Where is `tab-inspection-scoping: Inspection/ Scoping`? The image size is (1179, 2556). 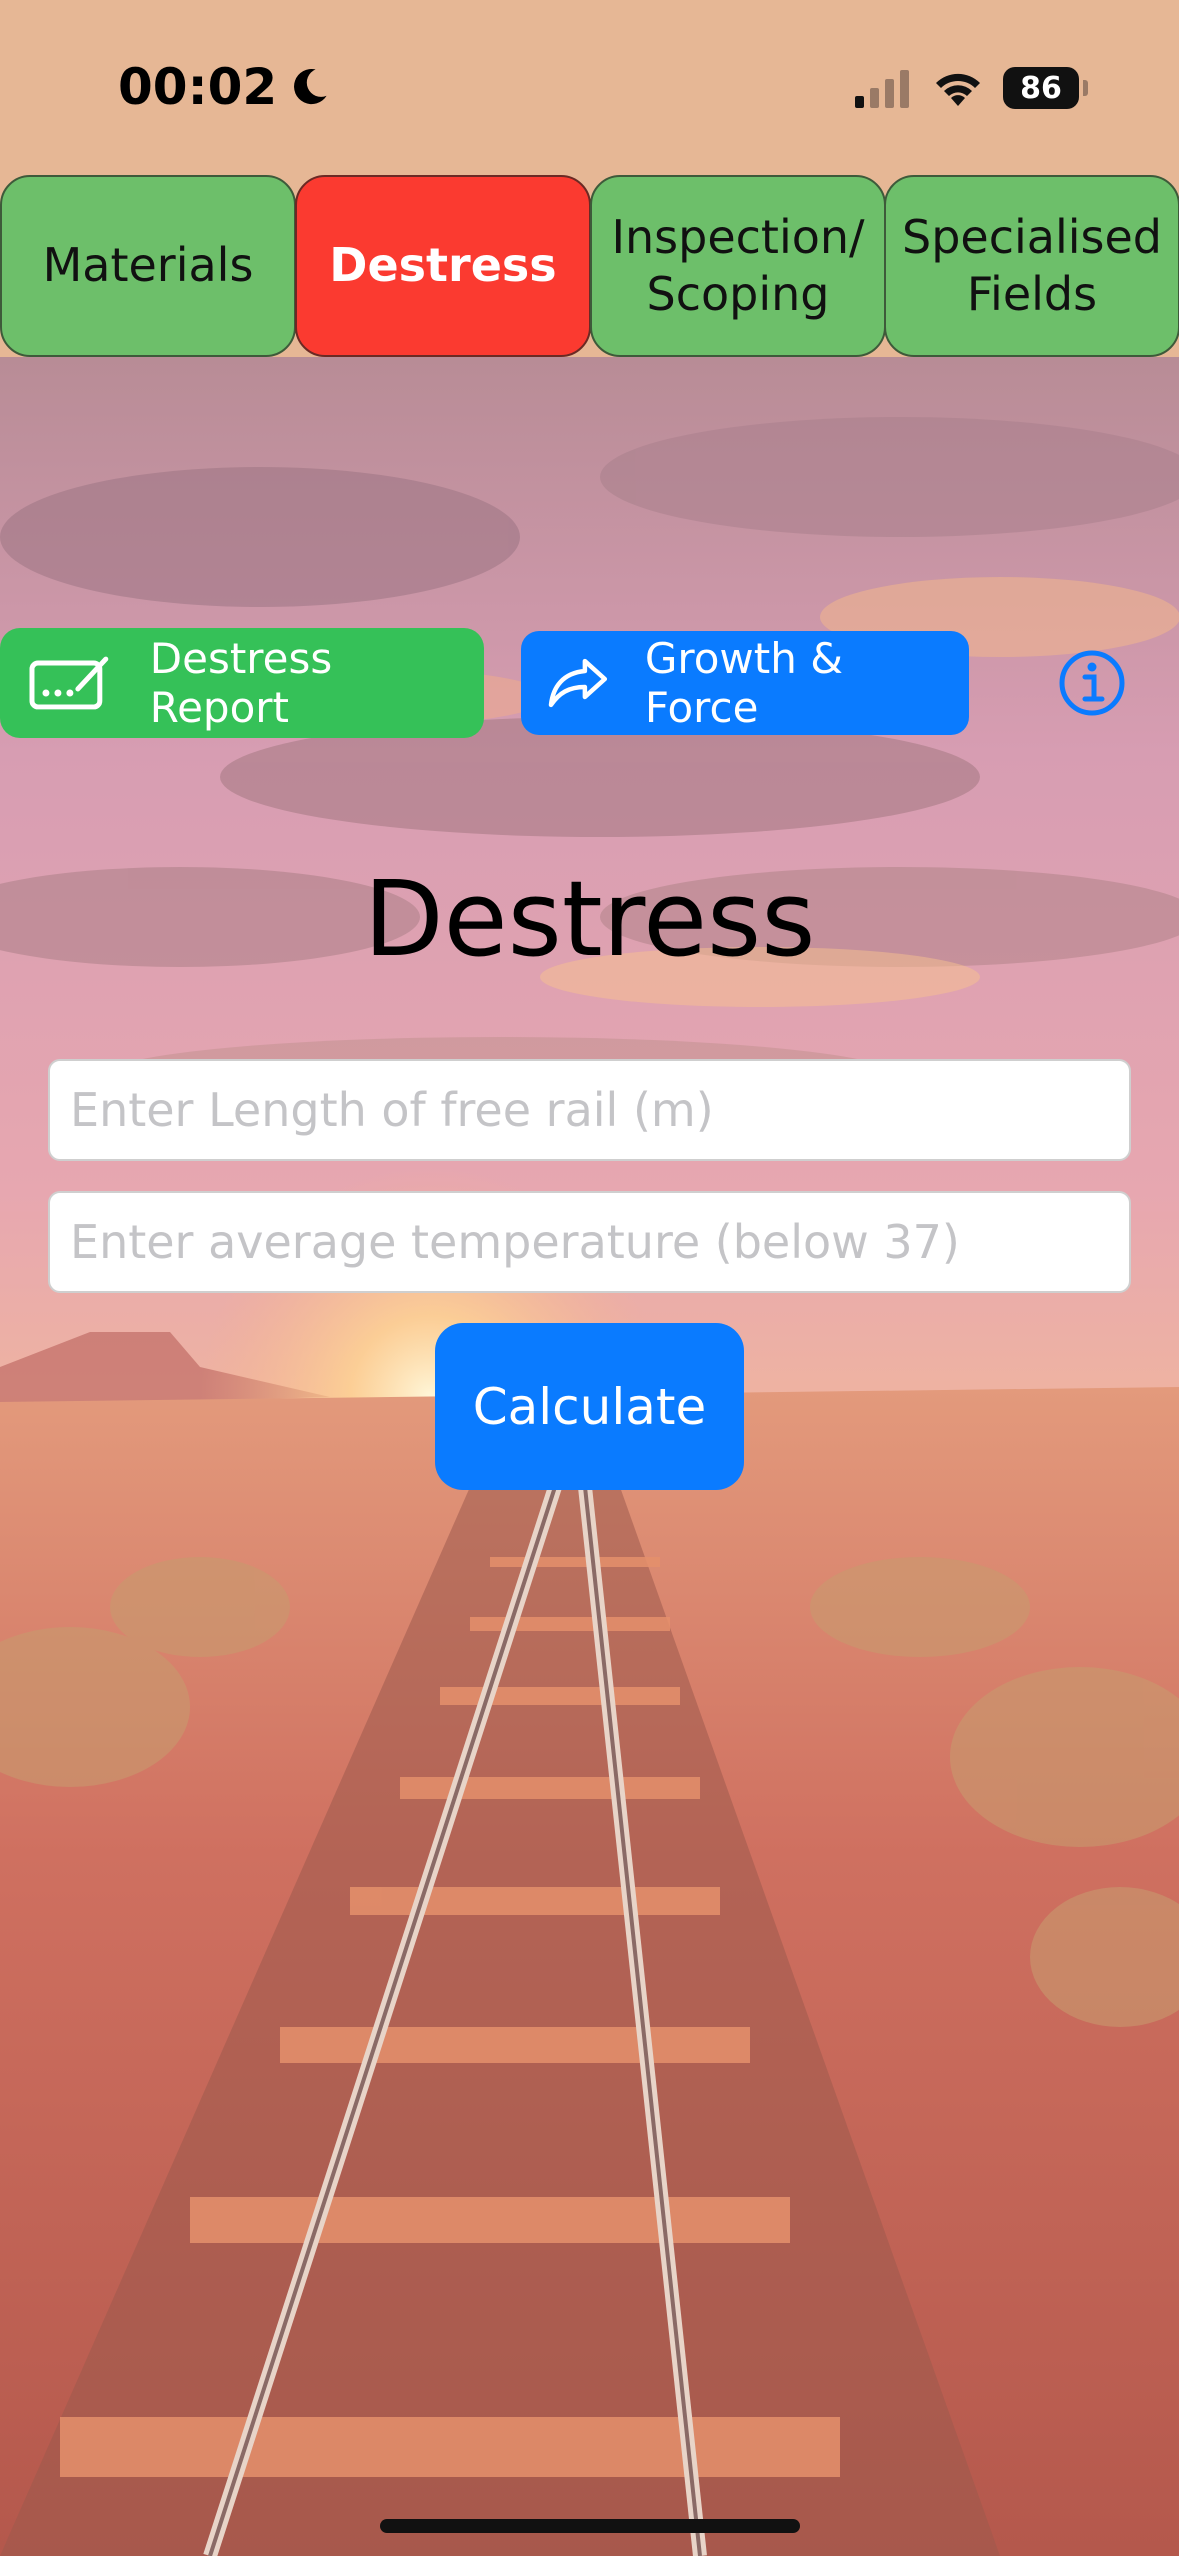 tab-inspection-scoping: Inspection/ Scoping is located at coordinates (738, 266).